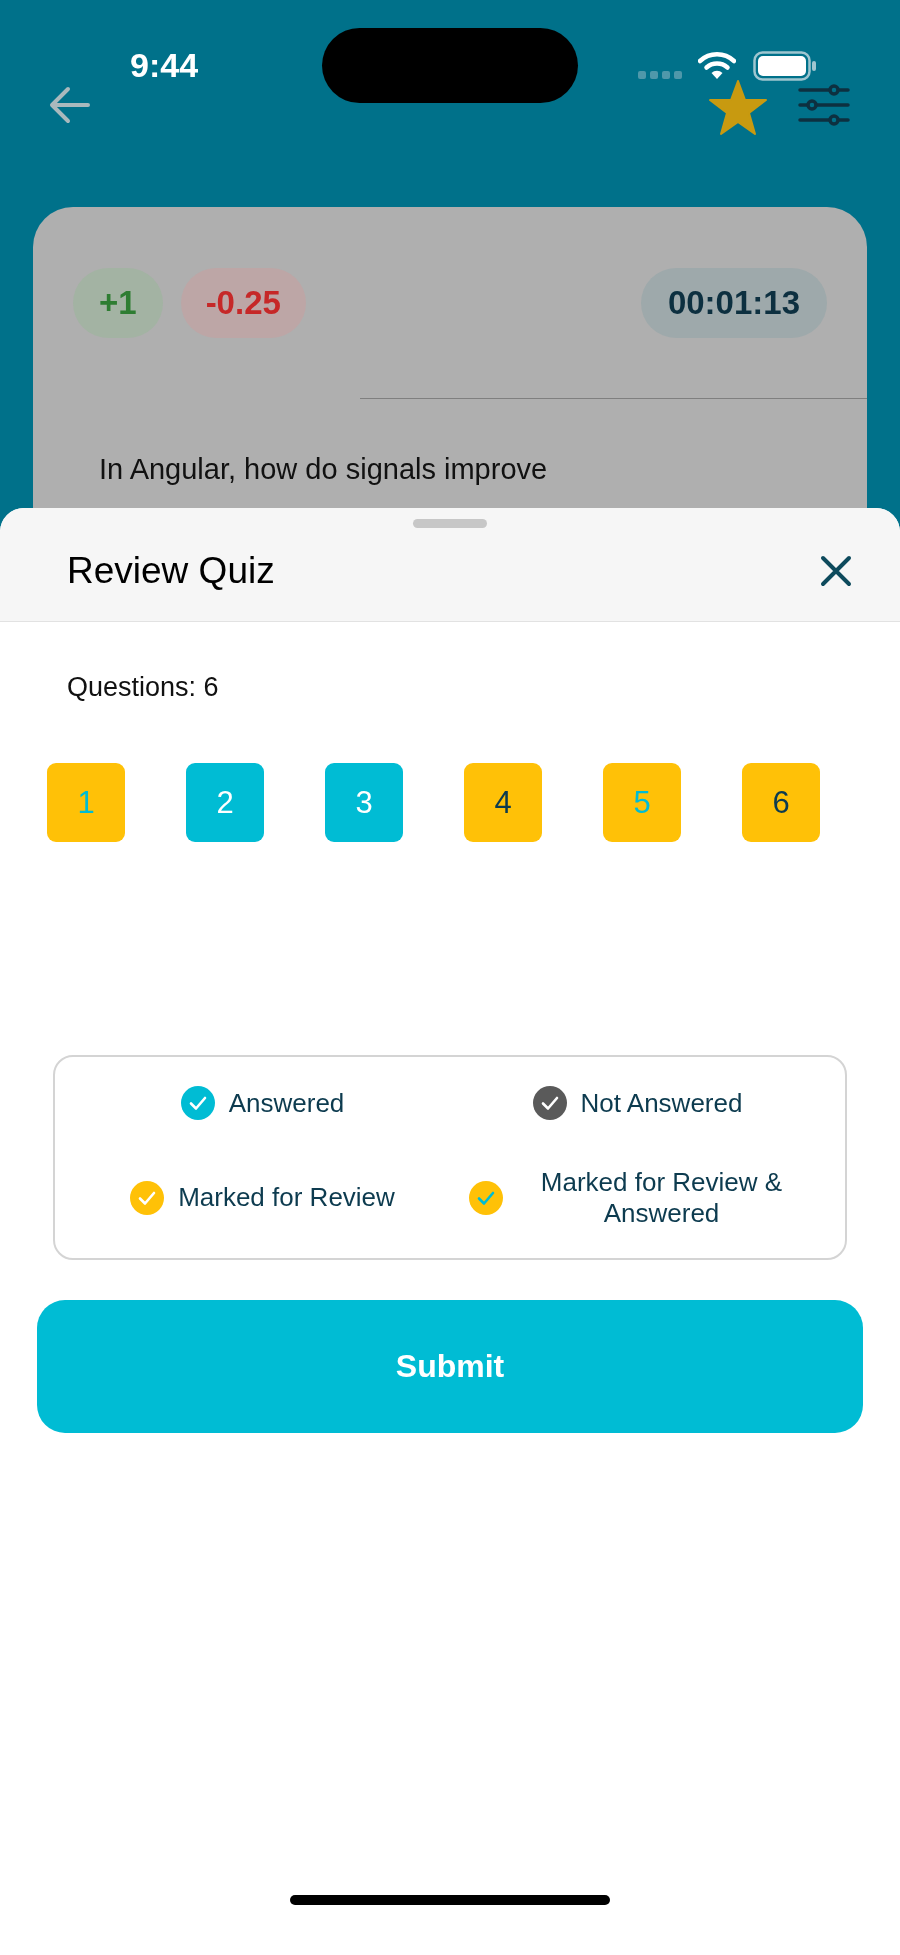 The image size is (900, 1955). What do you see at coordinates (243, 303) in the screenshot?
I see `negative-marks-badge: -0.25` at bounding box center [243, 303].